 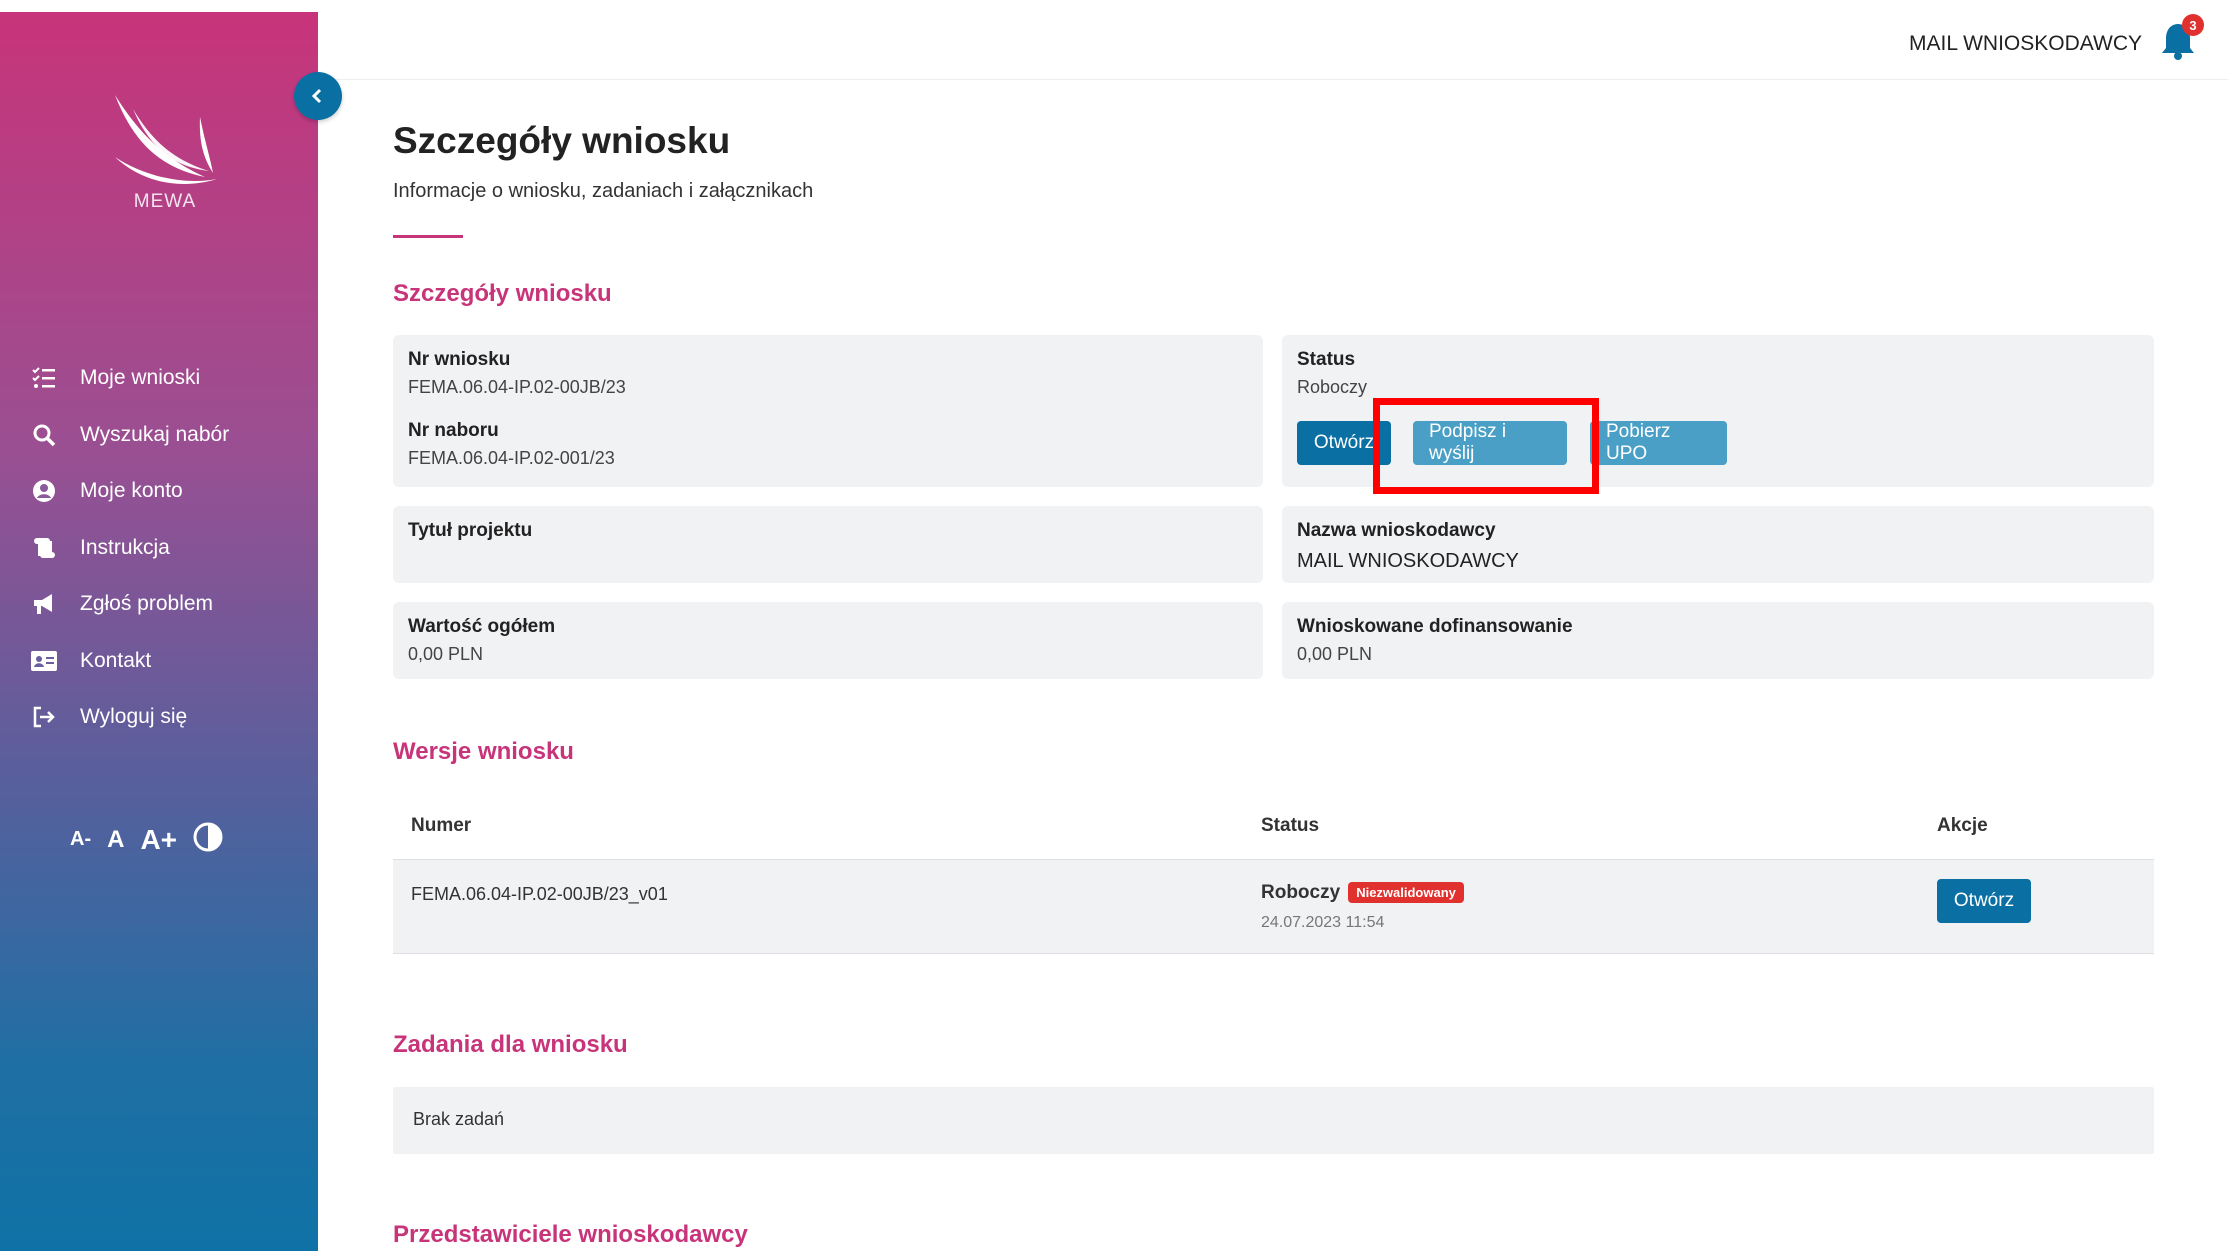 What do you see at coordinates (459, 359) in the screenshot?
I see `nr-wniosku-label: Nr wniosku` at bounding box center [459, 359].